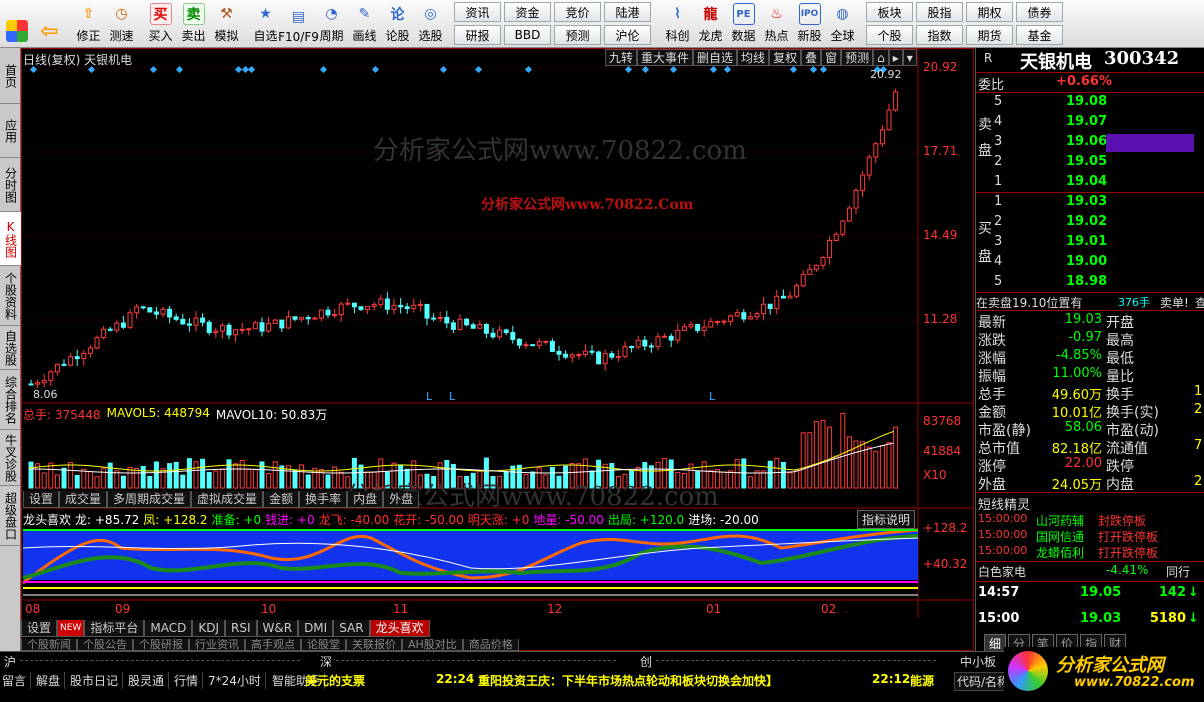 The image size is (1204, 702). Describe the element at coordinates (831, 57) in the screenshot. I see `chart-tool-button: 窗` at that location.